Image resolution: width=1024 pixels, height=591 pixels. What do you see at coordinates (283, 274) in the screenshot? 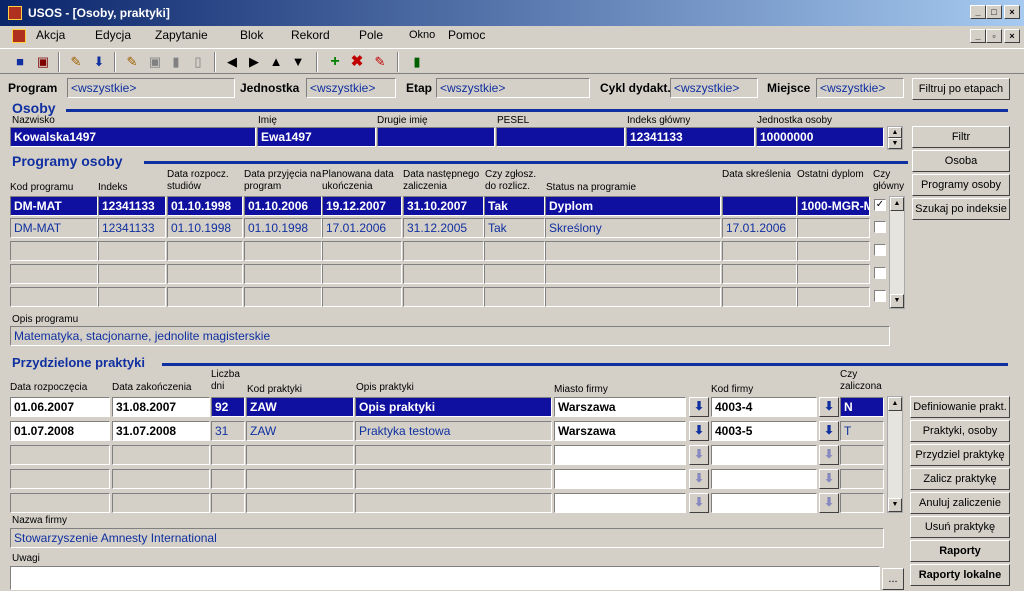
I see `data-przyjecia-cell` at bounding box center [283, 274].